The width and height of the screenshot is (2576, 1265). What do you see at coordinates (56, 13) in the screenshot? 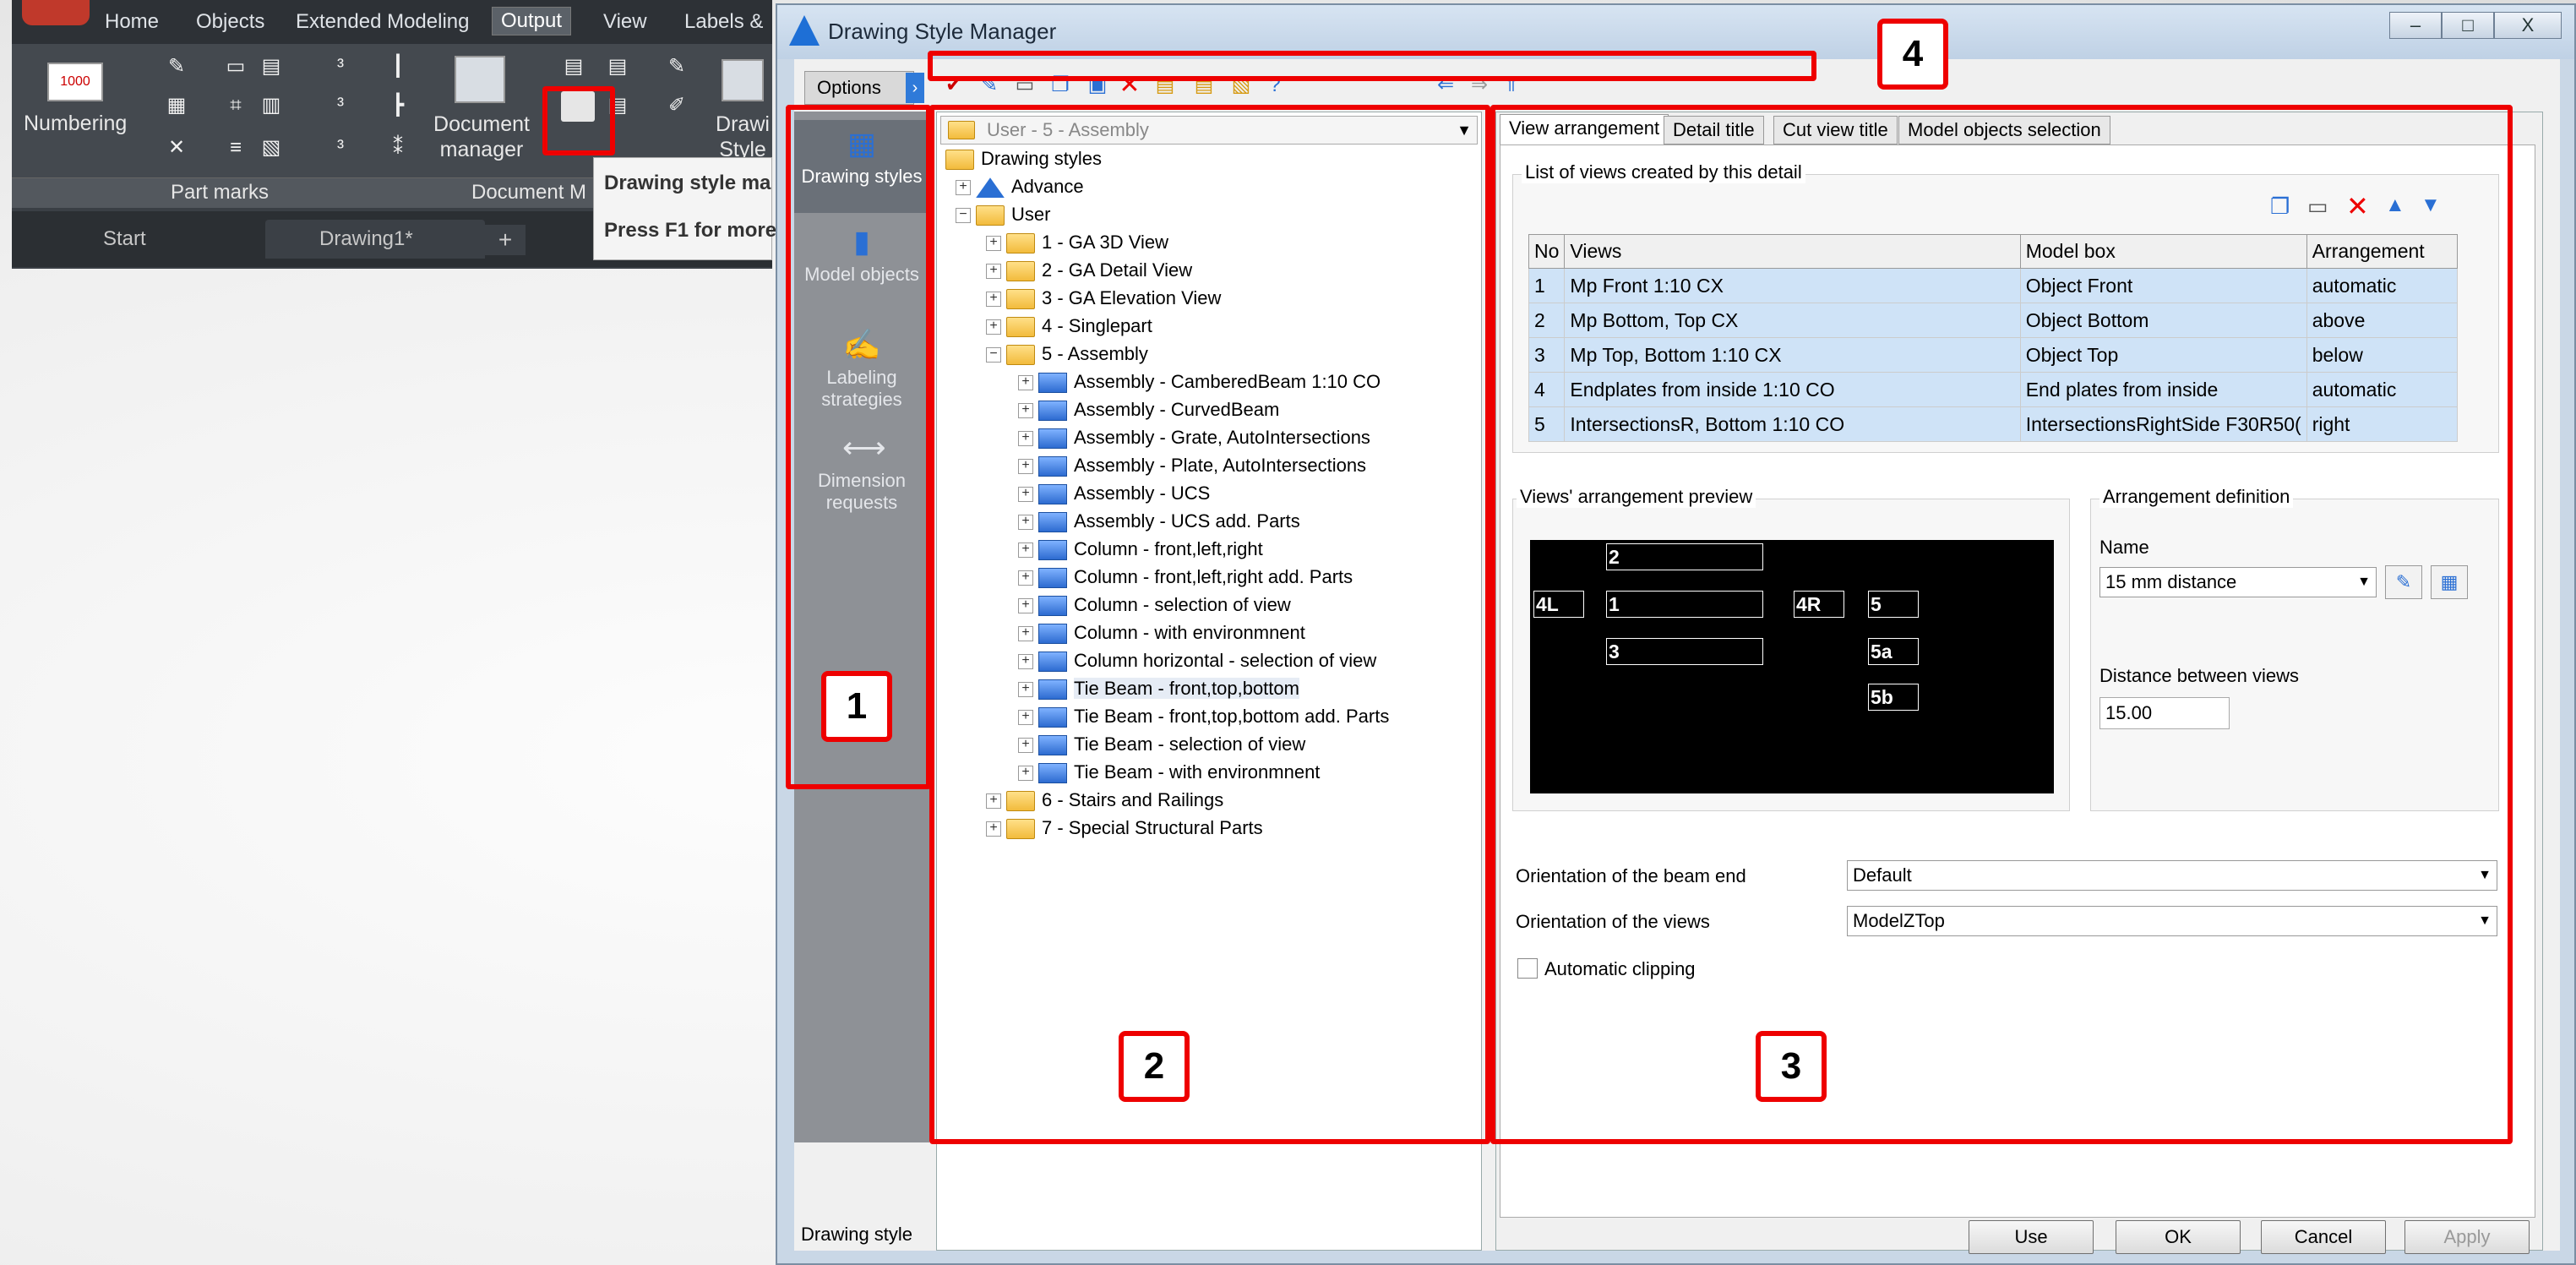
I see `app-menu-button` at bounding box center [56, 13].